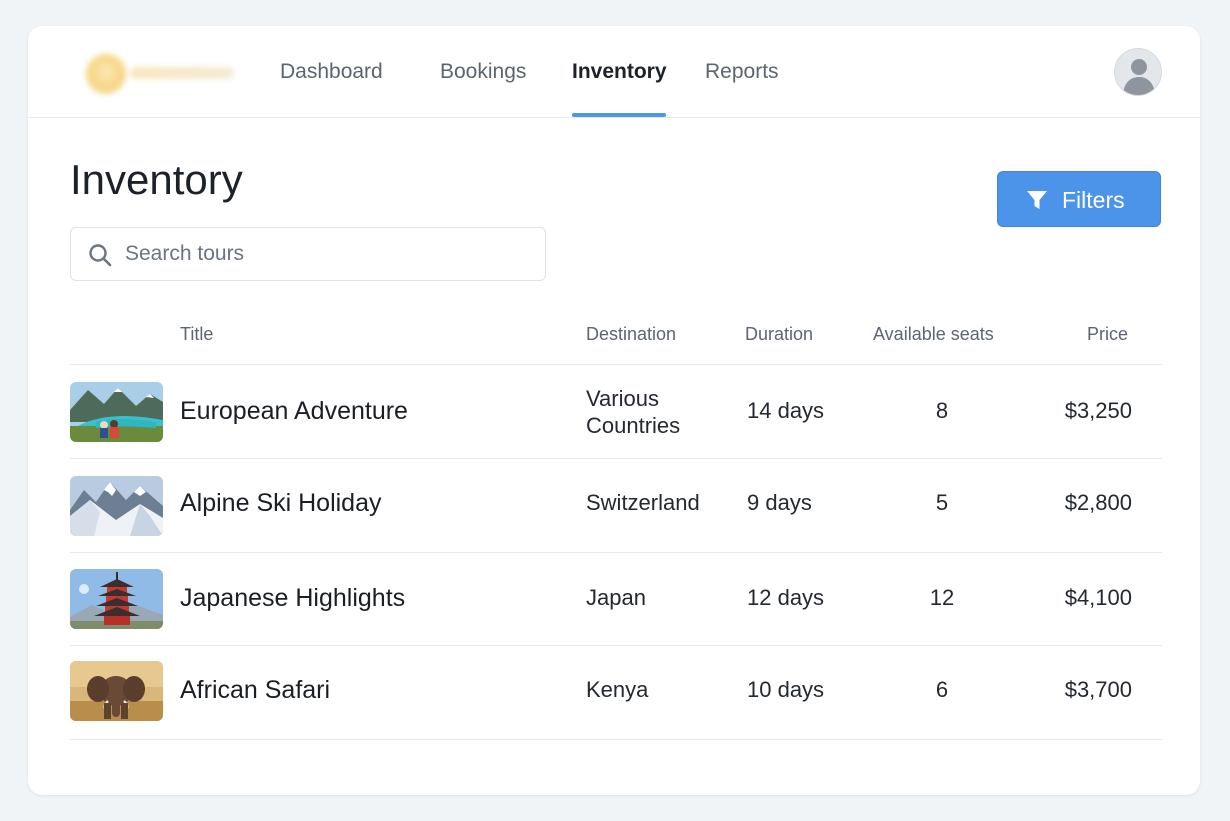 The image size is (1230, 821). What do you see at coordinates (942, 597) in the screenshot?
I see `tour-seats: 12` at bounding box center [942, 597].